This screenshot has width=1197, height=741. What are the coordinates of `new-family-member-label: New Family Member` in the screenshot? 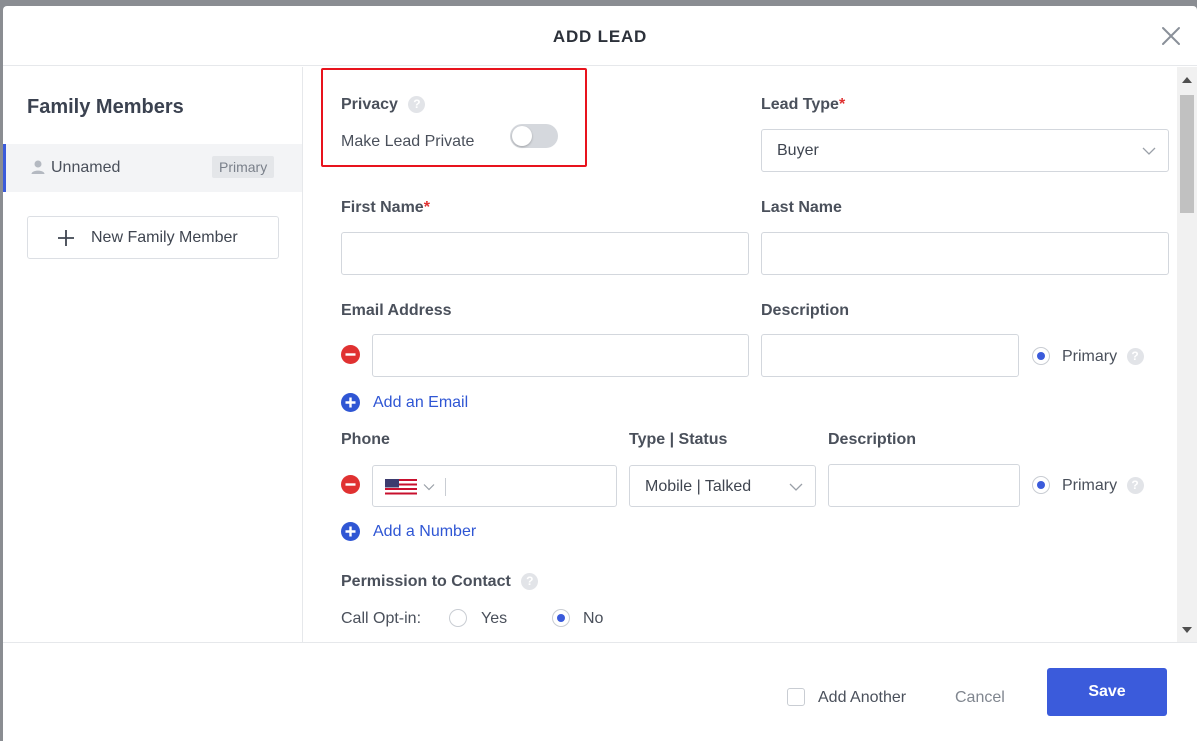 It's located at (164, 237).